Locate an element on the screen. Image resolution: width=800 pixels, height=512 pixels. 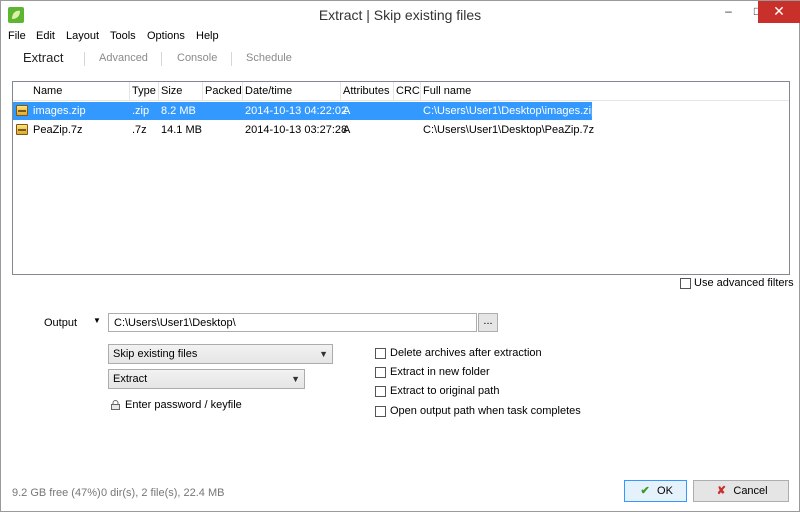
free-space-status: 9.2 GB free (47%) is located at coordinates (56, 493).